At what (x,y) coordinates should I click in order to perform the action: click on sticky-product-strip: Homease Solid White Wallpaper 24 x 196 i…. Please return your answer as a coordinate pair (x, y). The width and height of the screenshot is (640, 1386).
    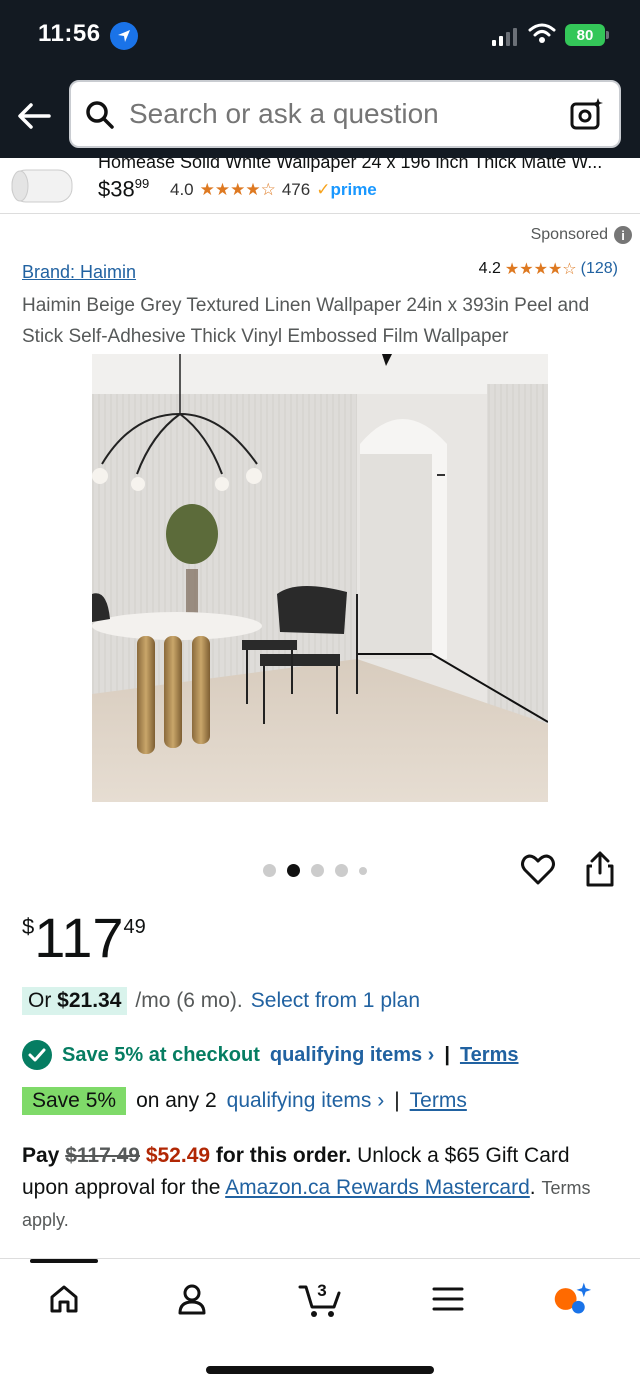
    Looking at the image, I should click on (320, 186).